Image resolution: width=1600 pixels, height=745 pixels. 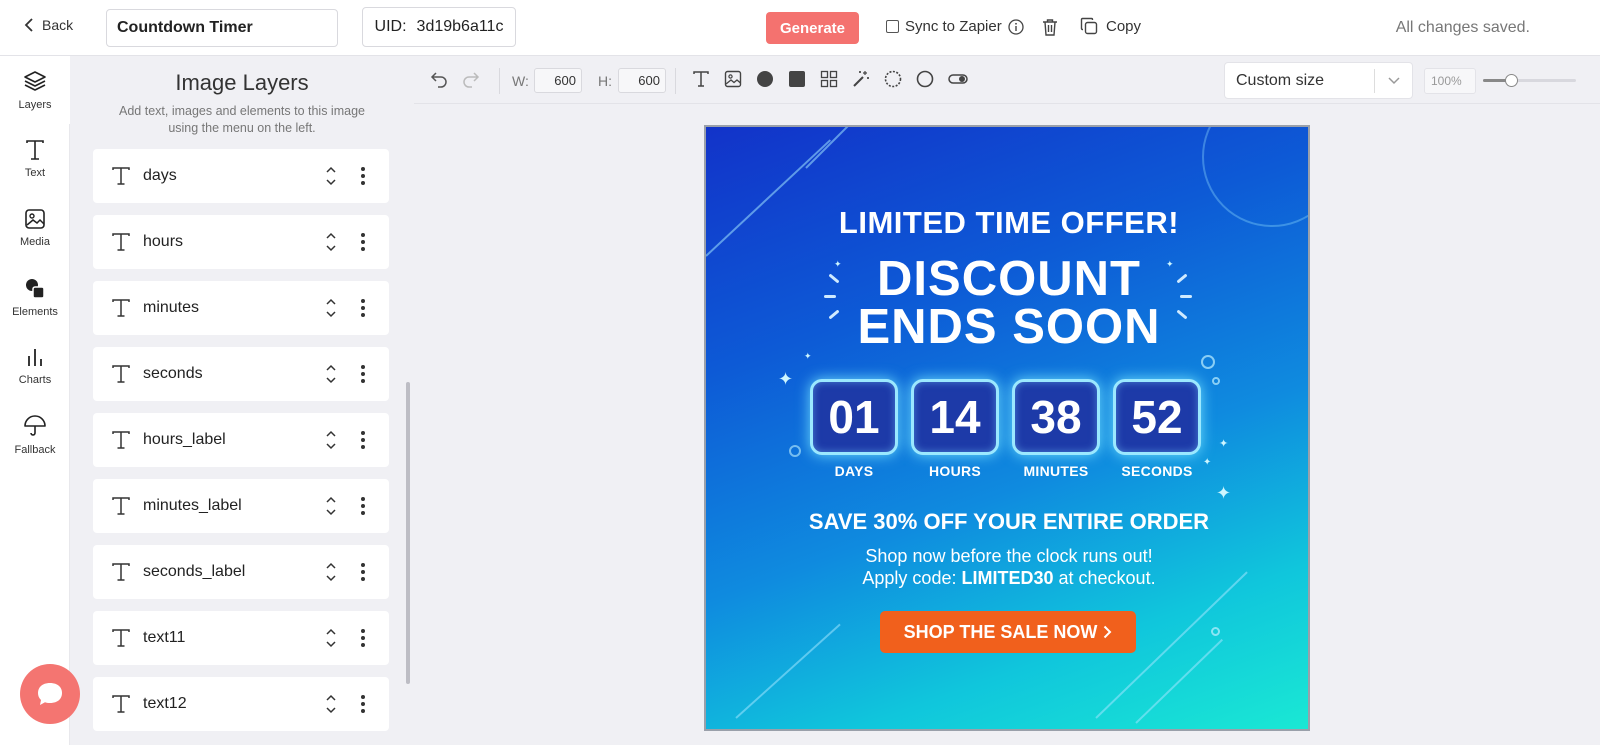 What do you see at coordinates (241, 308) in the screenshot?
I see `layer-row: minutes` at bounding box center [241, 308].